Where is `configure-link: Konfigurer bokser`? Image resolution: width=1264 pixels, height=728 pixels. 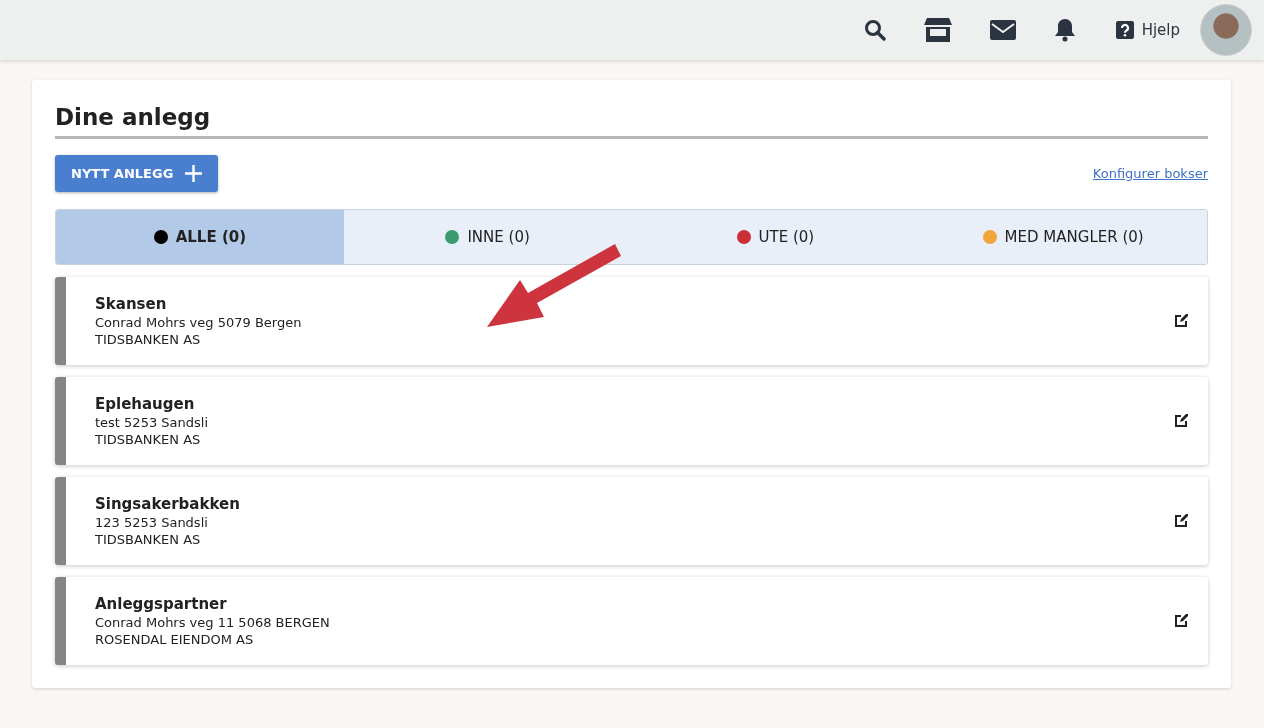 configure-link: Konfigurer bokser is located at coordinates (1150, 173).